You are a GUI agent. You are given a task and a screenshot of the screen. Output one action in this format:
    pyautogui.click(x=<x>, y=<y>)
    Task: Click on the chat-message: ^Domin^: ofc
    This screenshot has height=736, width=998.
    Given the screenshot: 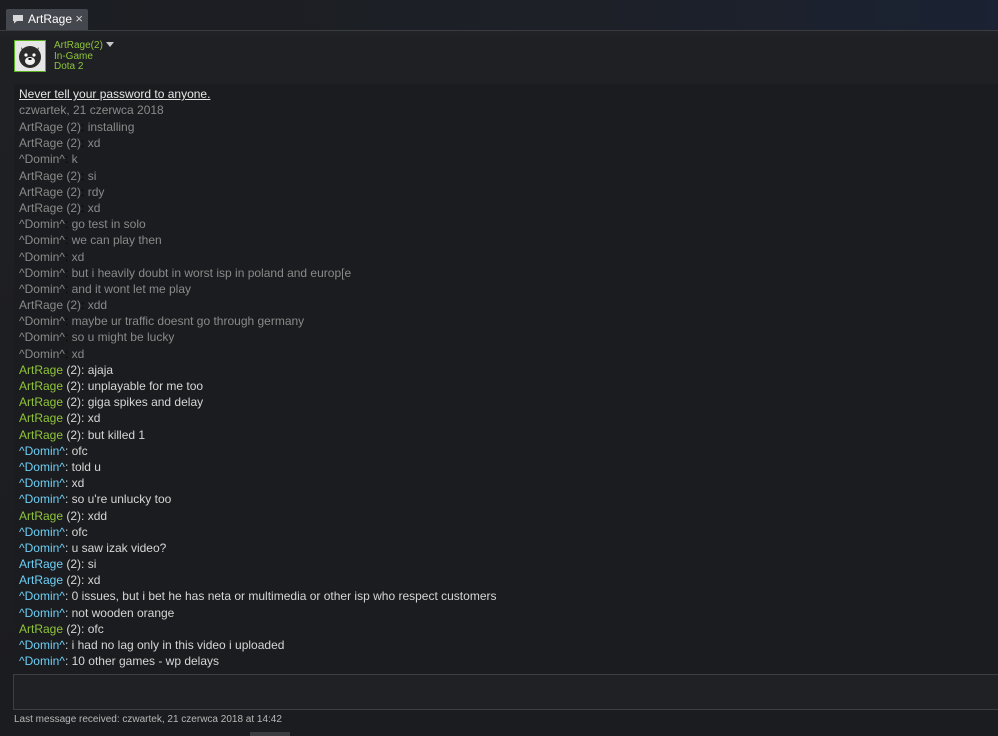 What is the action you would take?
    pyautogui.click(x=53, y=450)
    